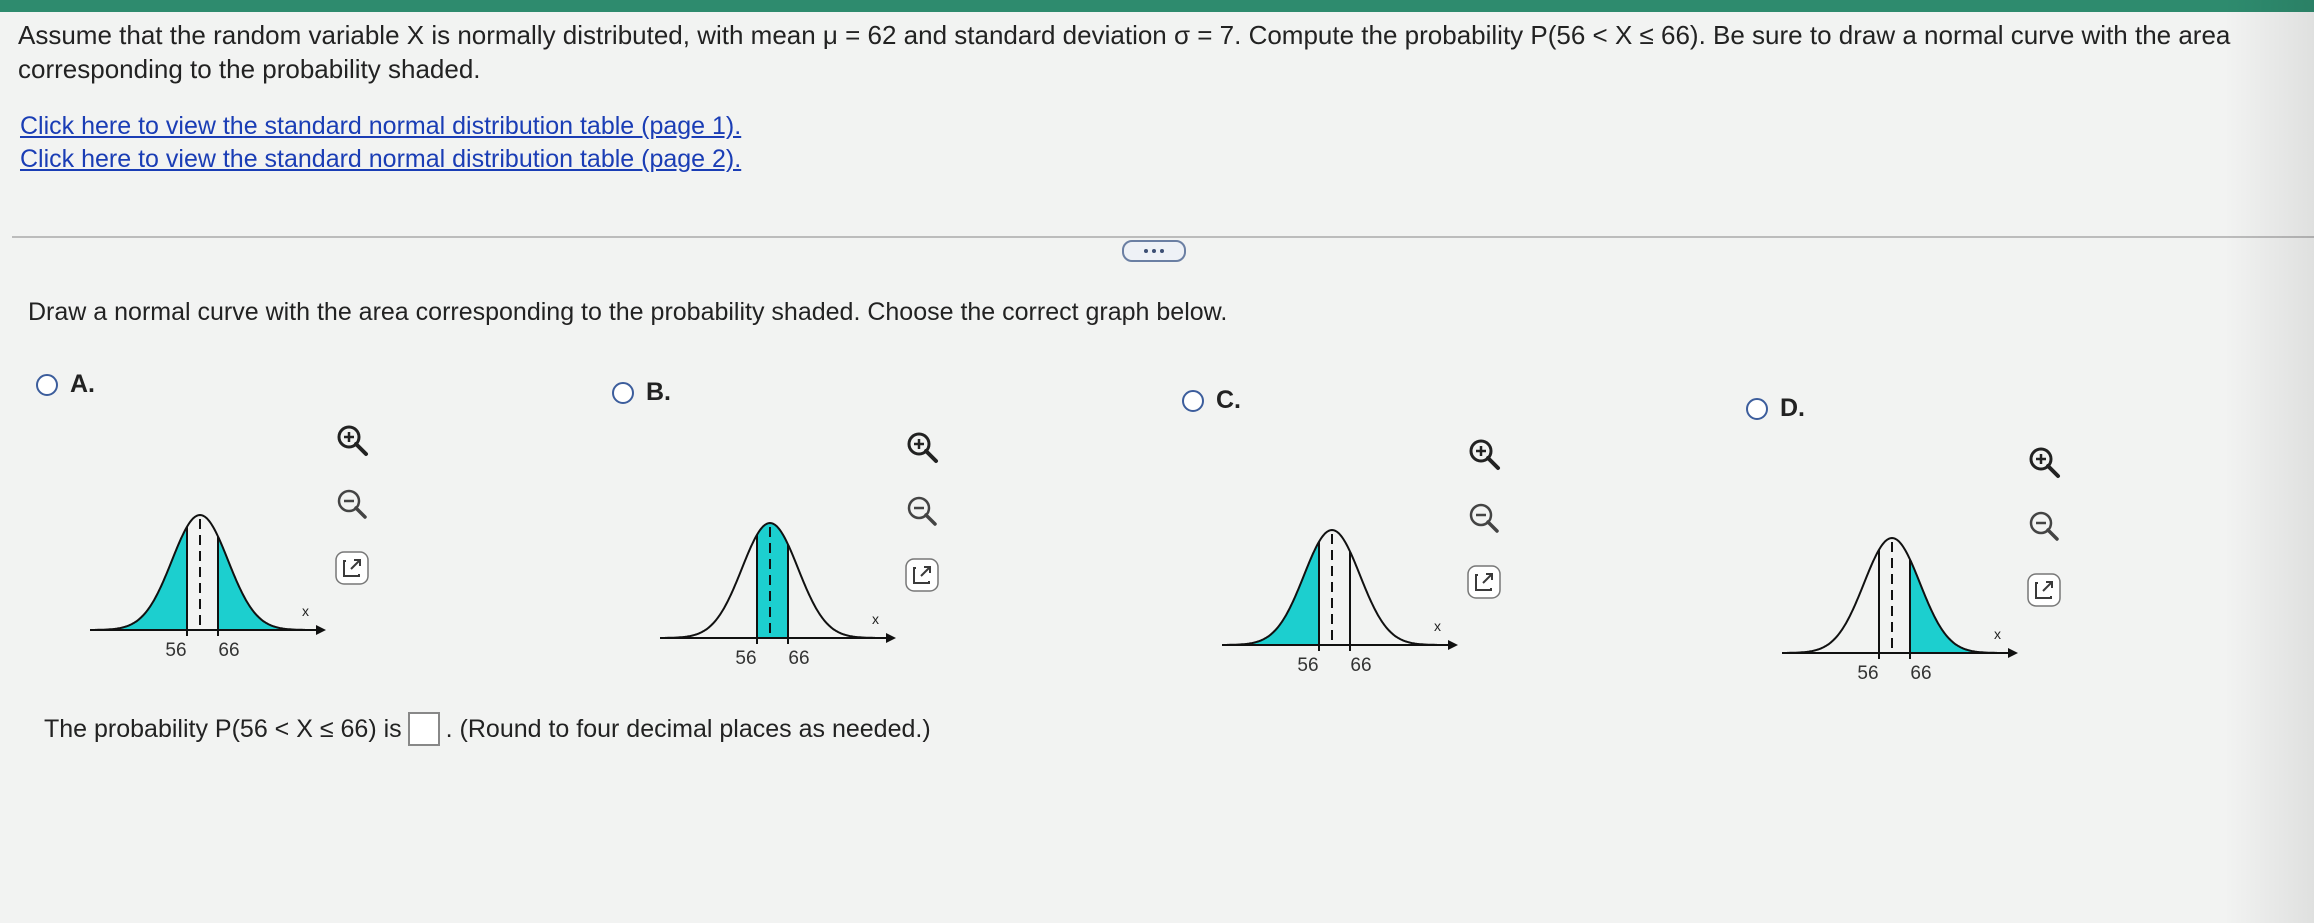 This screenshot has height=923, width=2314. I want to click on radio-option-d, so click(1757, 408).